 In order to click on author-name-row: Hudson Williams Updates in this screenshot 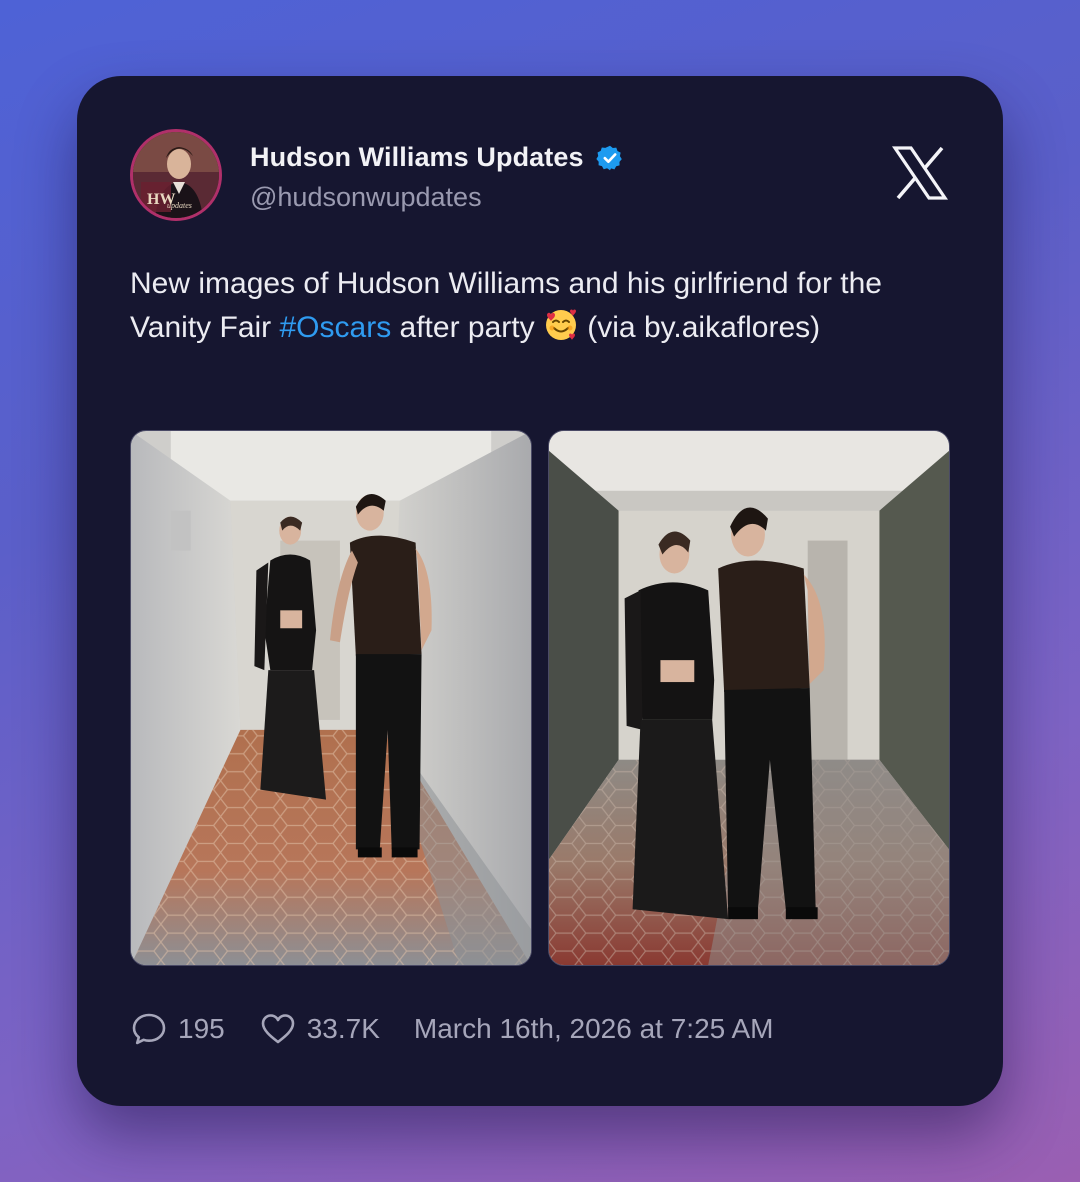, I will do `click(437, 157)`.